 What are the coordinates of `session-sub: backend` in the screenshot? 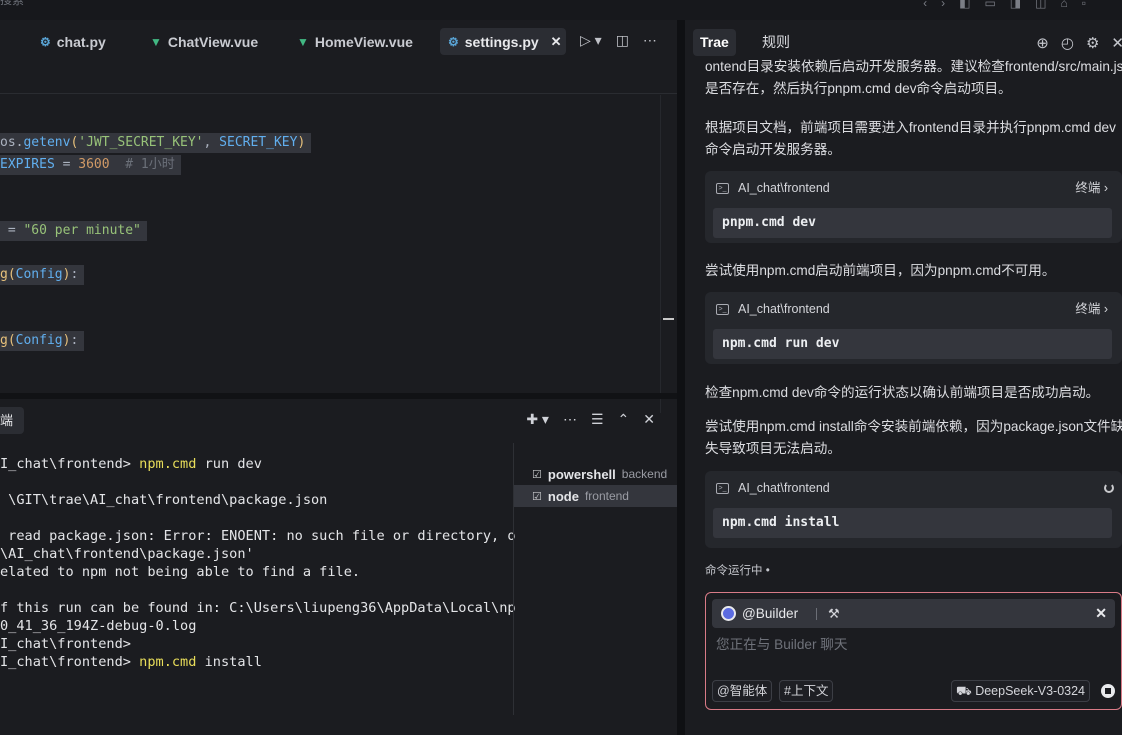 It's located at (644, 474).